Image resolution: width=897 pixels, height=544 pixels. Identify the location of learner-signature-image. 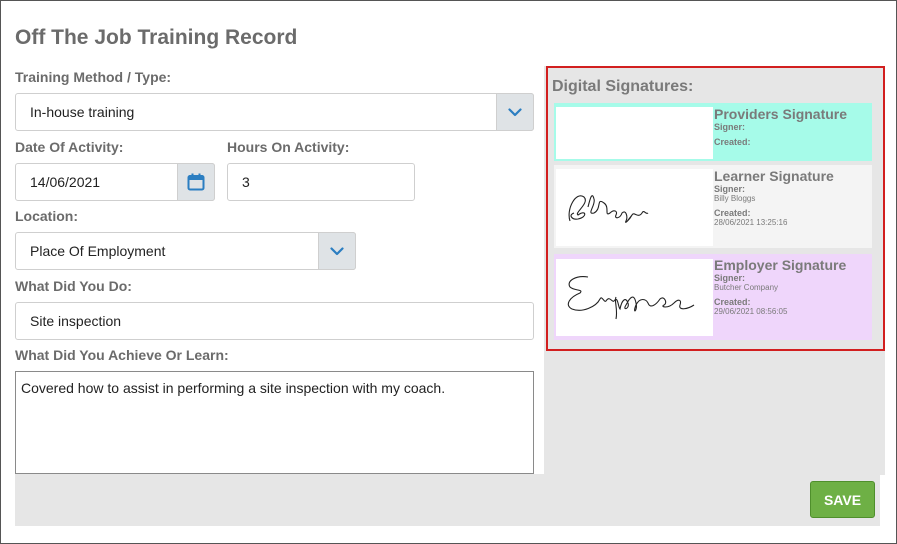
(634, 207).